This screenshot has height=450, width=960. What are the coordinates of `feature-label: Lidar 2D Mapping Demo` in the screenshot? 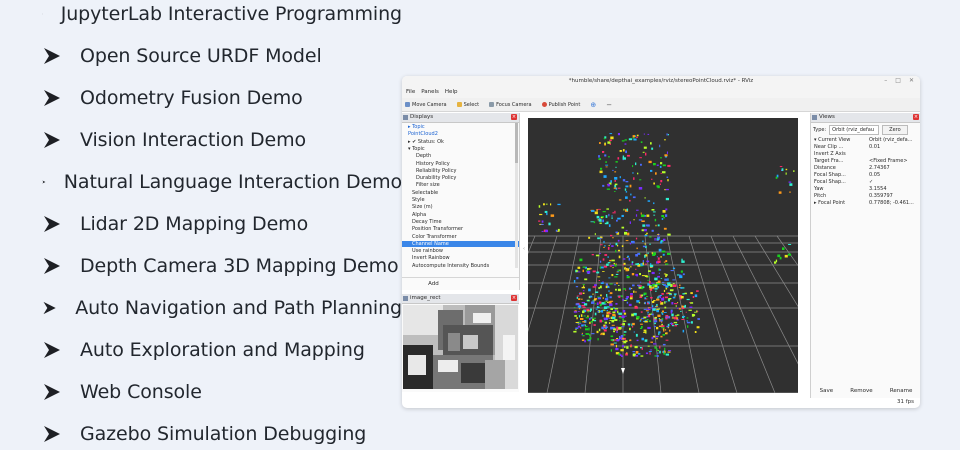 It's located at (194, 224).